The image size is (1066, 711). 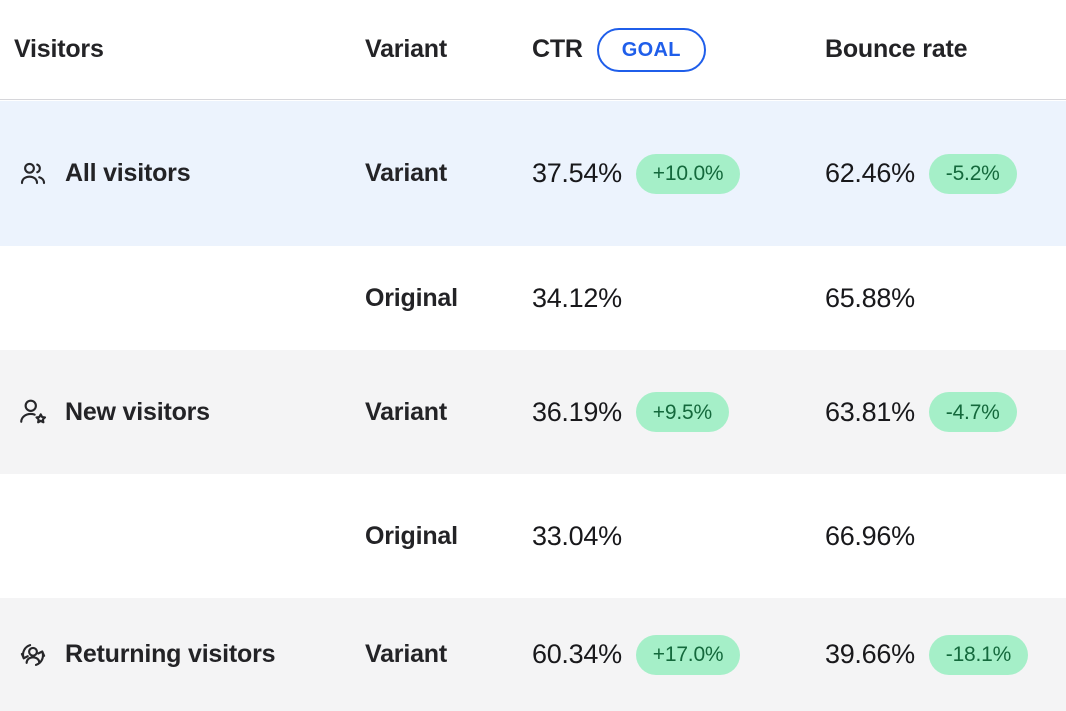 What do you see at coordinates (921, 173) in the screenshot?
I see `cell-bounce-rate-group: 62.46% -5.2%` at bounding box center [921, 173].